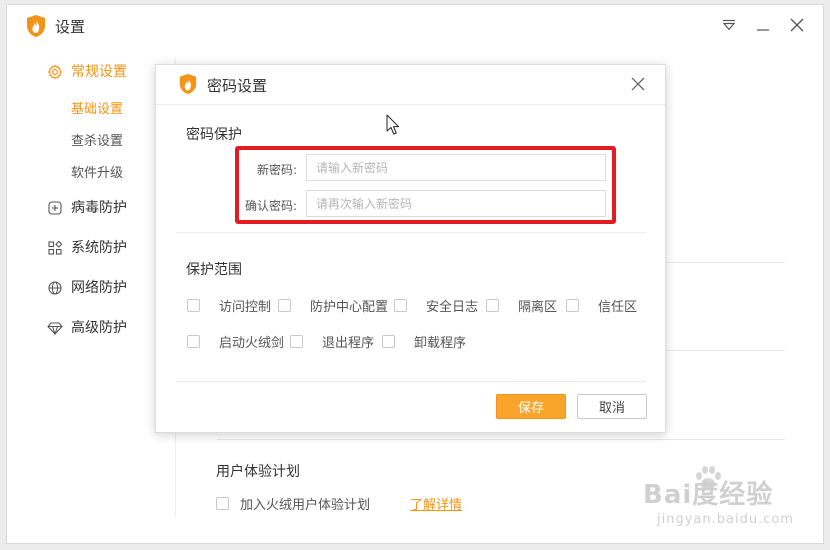 The image size is (830, 550). I want to click on scope-checkbox-uninstall: 卸载程序, so click(424, 341).